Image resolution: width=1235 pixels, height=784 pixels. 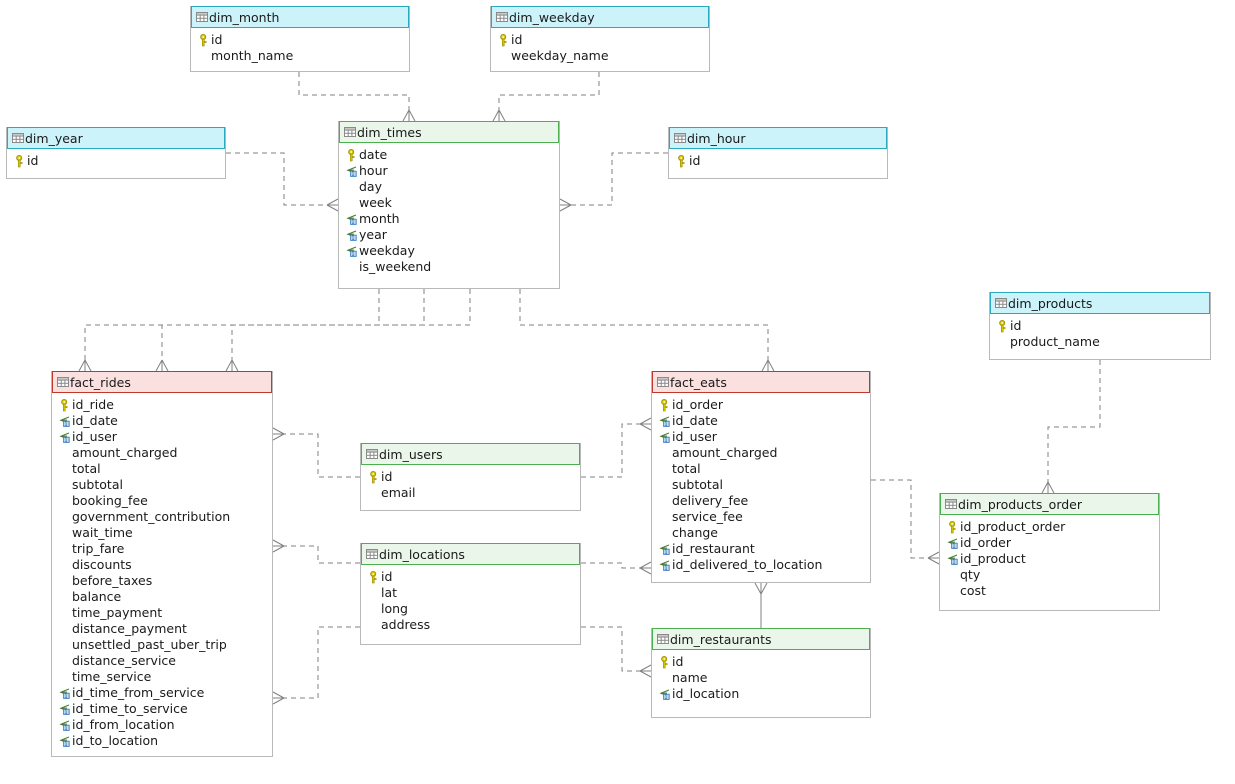 What do you see at coordinates (1050, 559) in the screenshot?
I see `field-row: 1 id_product` at bounding box center [1050, 559].